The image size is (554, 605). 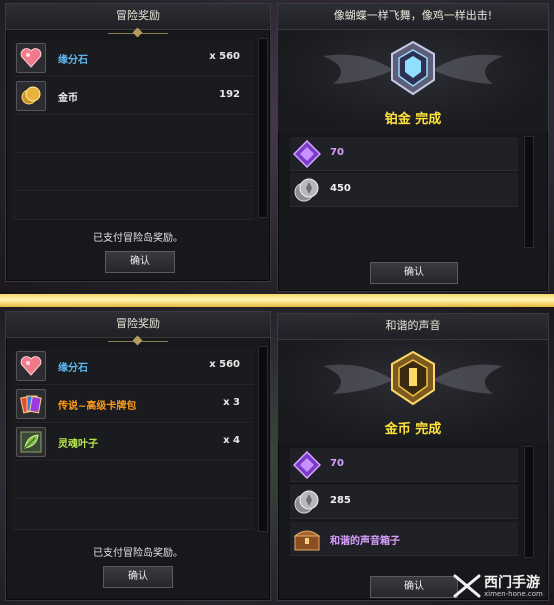 I want to click on watermark-brand: 西门手游, so click(x=512, y=583).